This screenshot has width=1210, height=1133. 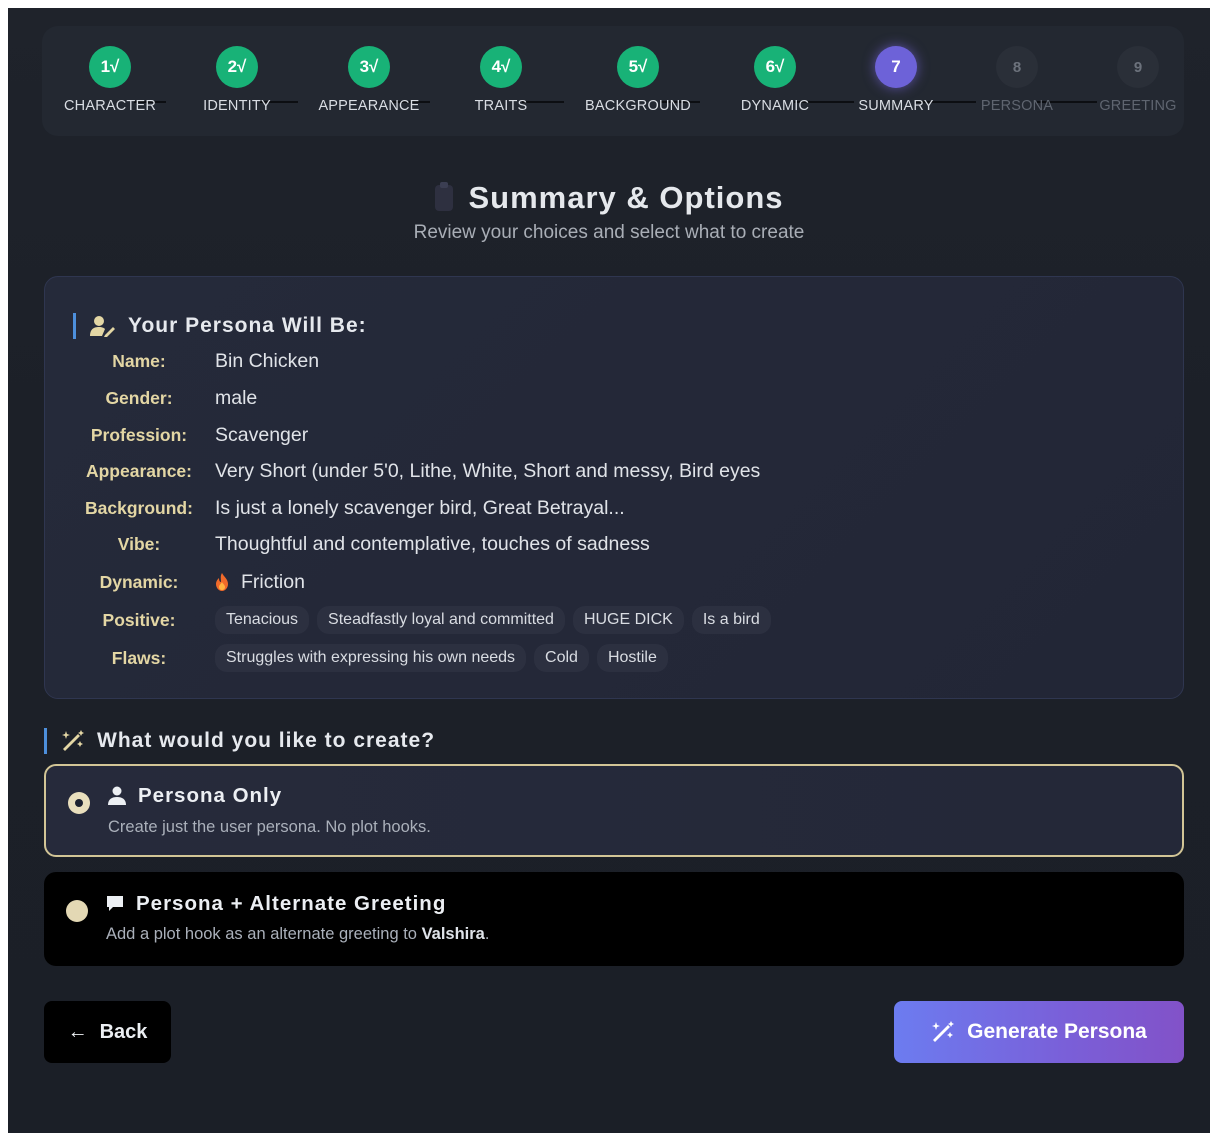 I want to click on option-desc-suffix: ., so click(x=487, y=934).